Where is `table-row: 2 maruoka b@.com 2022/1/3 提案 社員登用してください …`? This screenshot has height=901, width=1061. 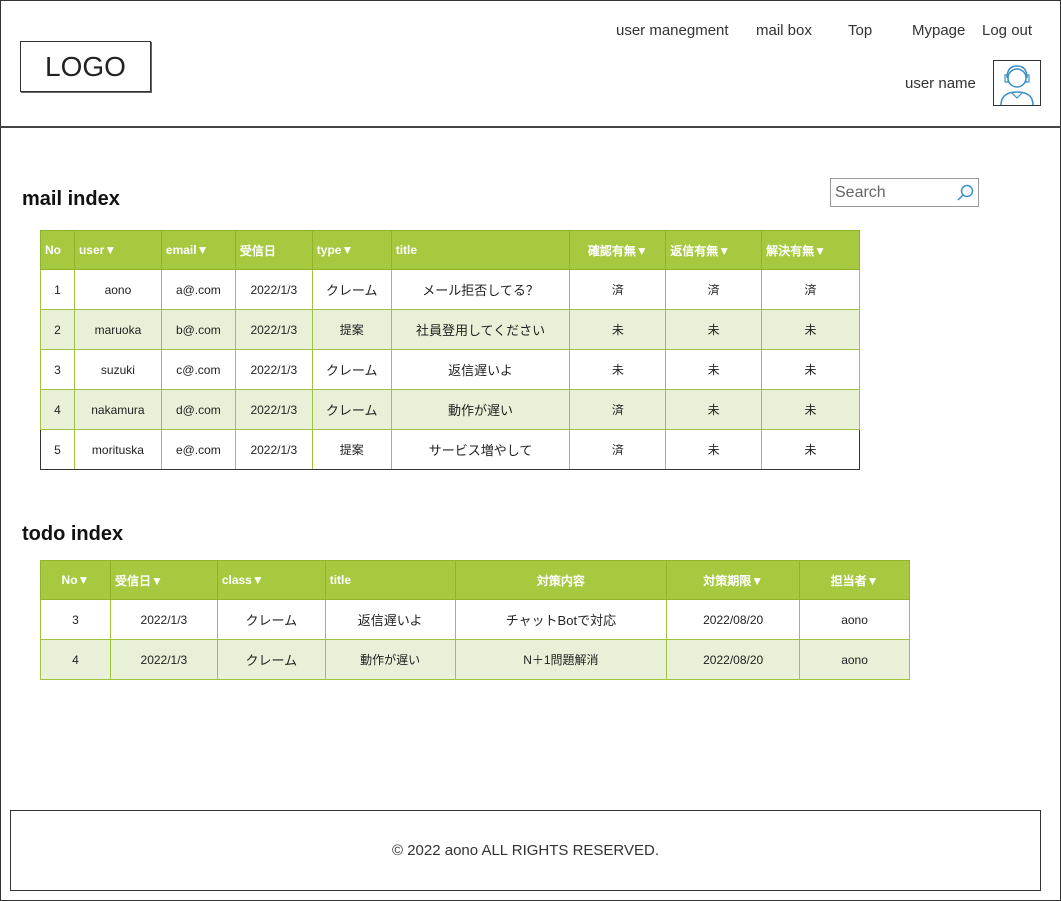
table-row: 2 maruoka b@.com 2022/1/3 提案 社員登用してください … is located at coordinates (450, 329).